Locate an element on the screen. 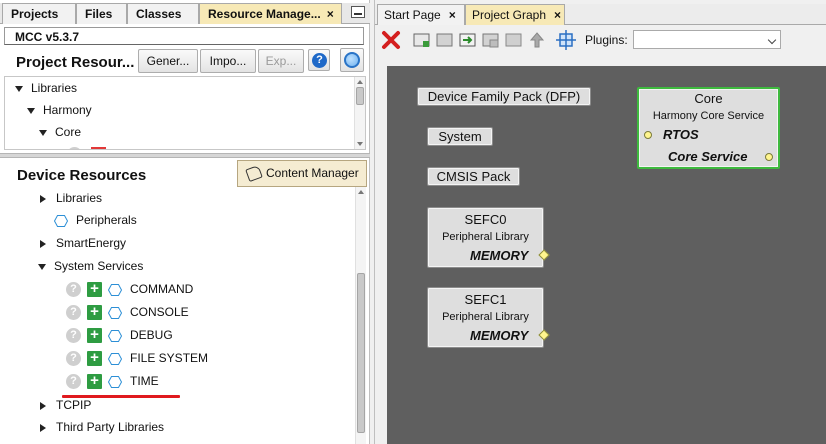  tree-item-label: Core is located at coordinates (68, 132).